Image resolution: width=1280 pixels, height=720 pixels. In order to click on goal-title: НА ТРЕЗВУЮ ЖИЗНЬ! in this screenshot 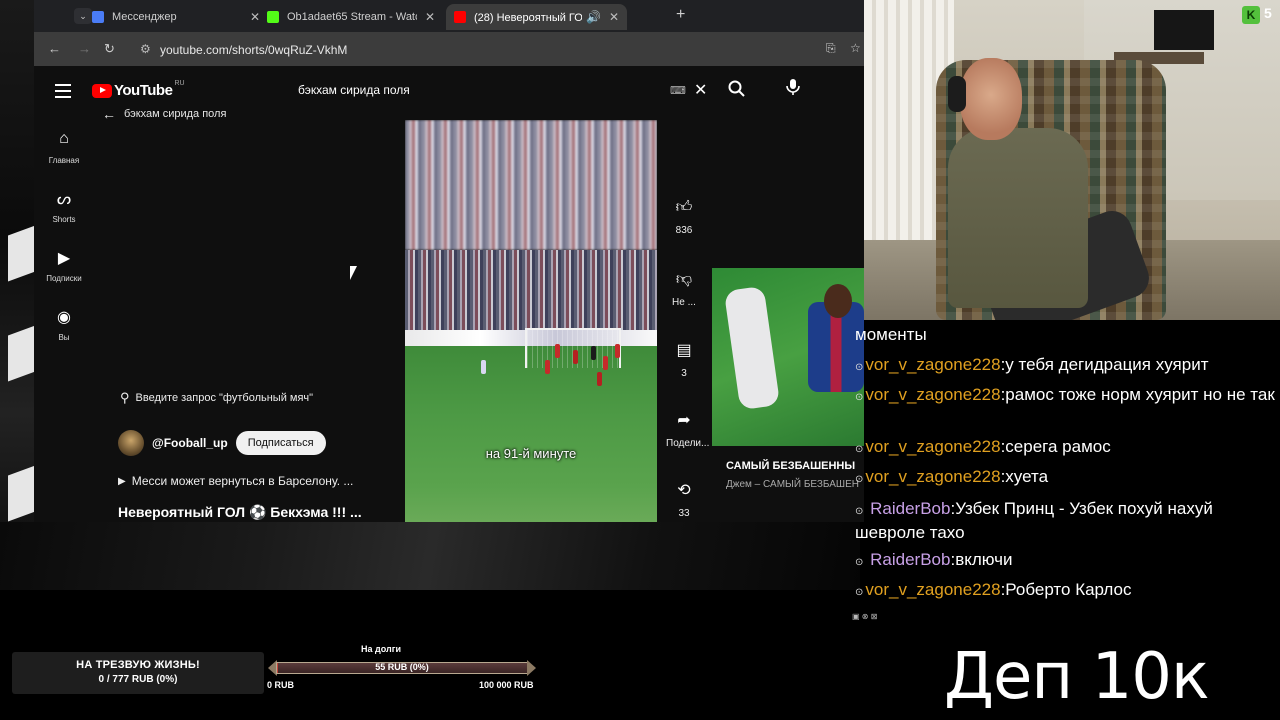, I will do `click(138, 665)`.